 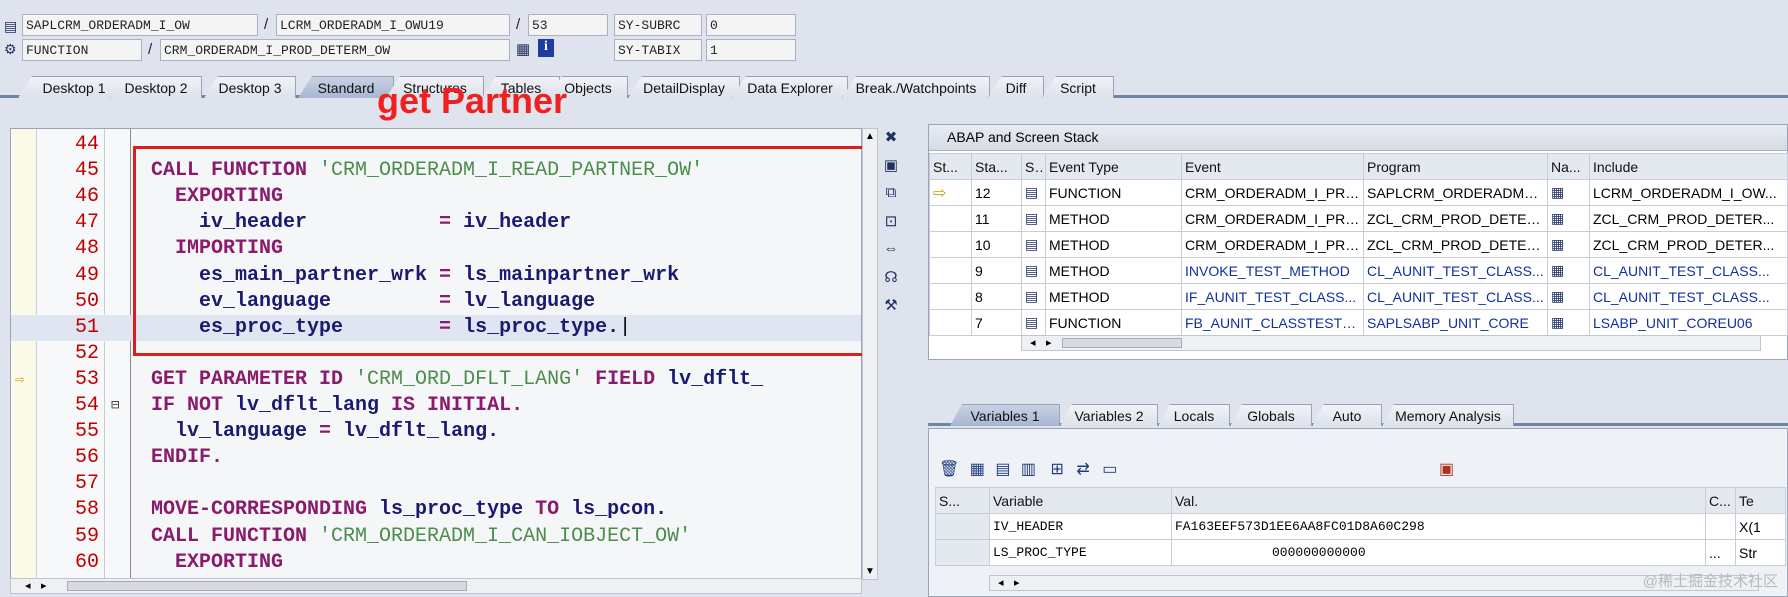 What do you see at coordinates (891, 194) in the screenshot?
I see `replace-icon: ⧉` at bounding box center [891, 194].